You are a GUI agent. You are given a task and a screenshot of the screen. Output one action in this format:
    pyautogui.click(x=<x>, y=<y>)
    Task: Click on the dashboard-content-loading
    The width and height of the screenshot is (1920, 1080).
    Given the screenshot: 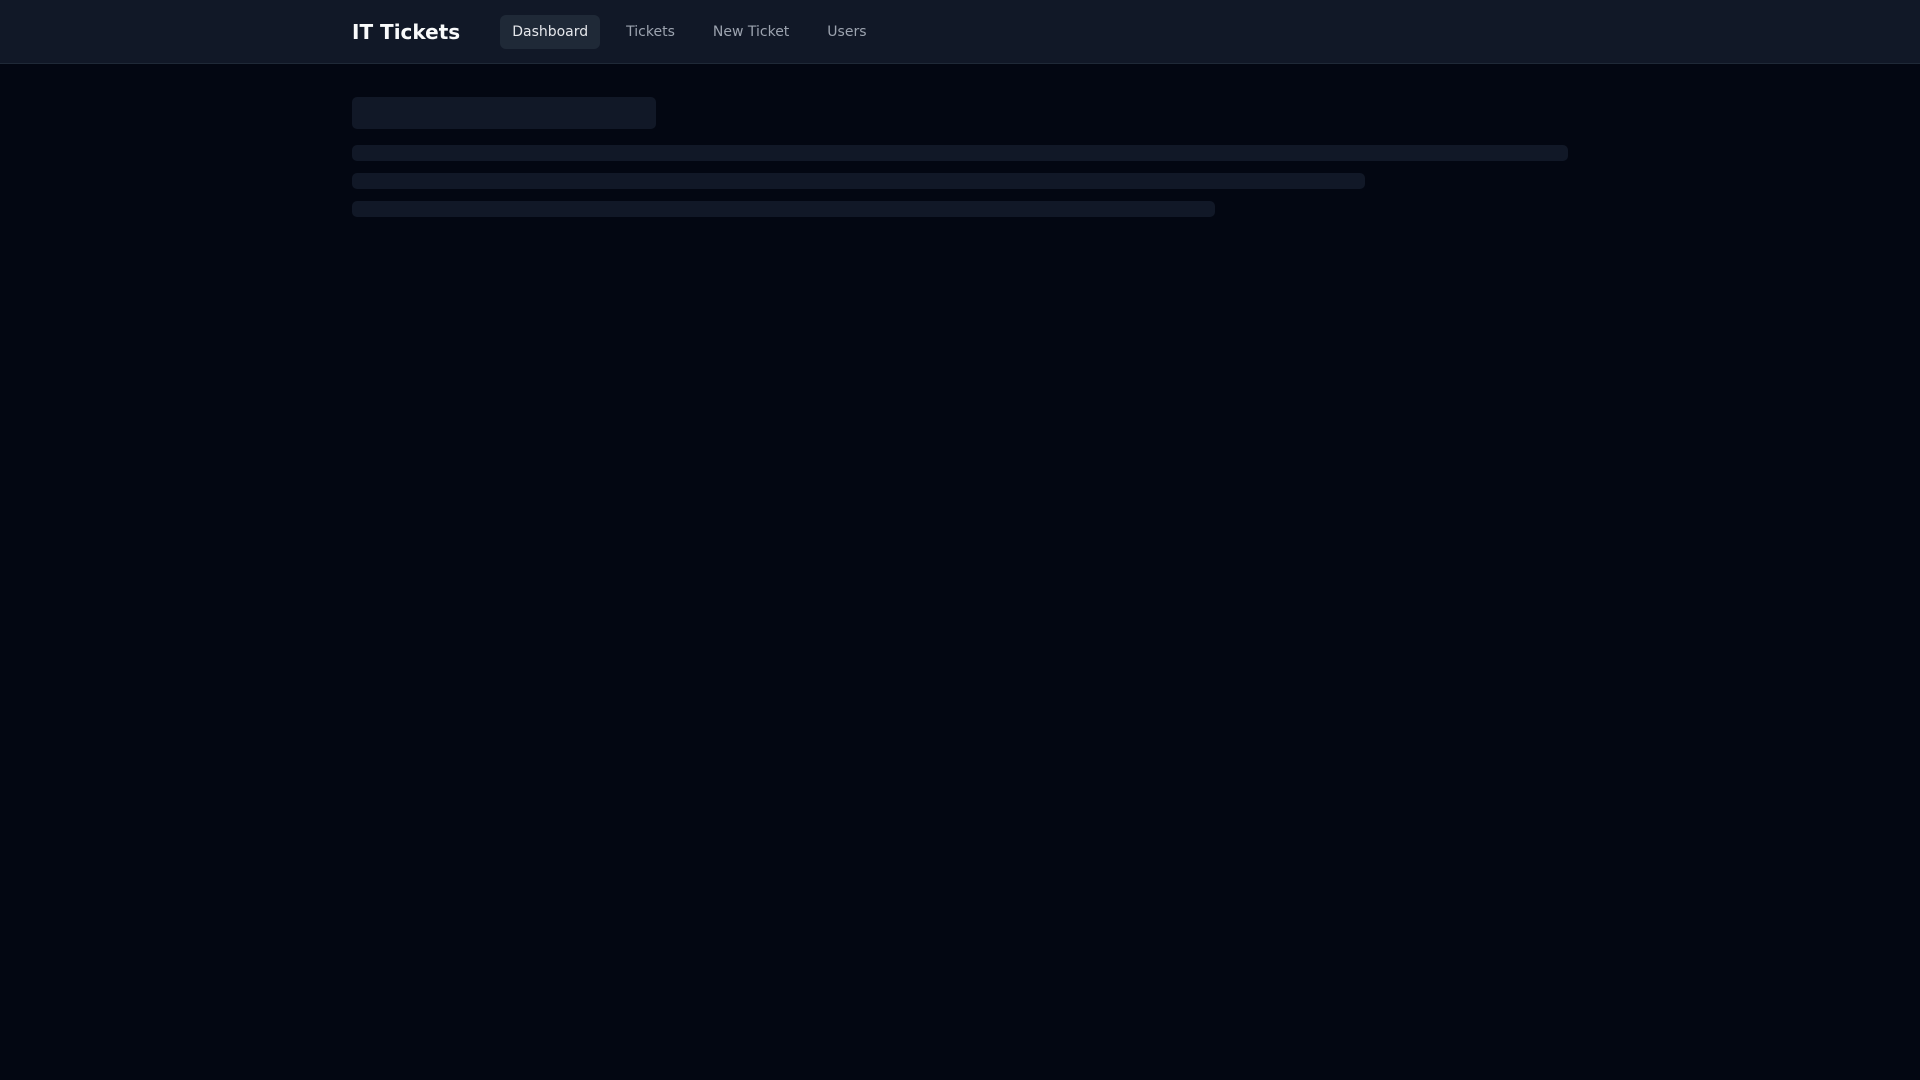 What is the action you would take?
    pyautogui.click(x=960, y=140)
    